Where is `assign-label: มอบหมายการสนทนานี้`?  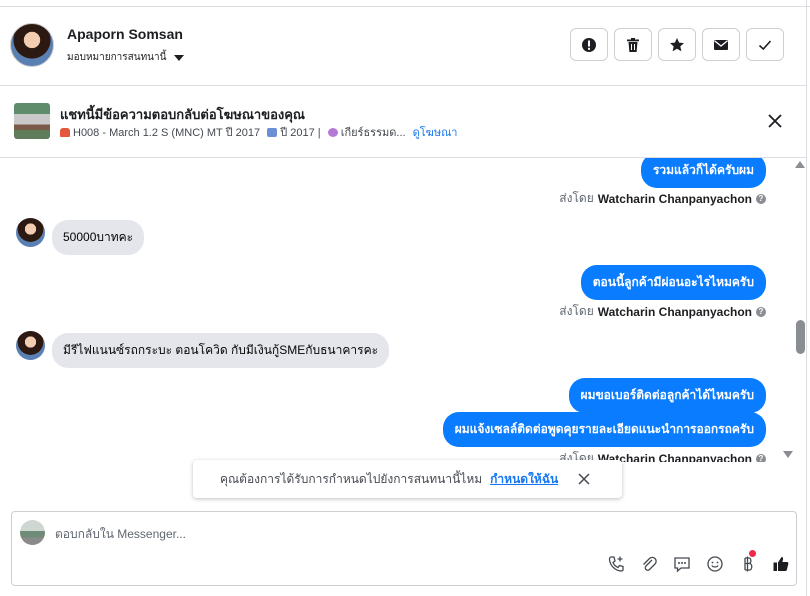 assign-label: มอบหมายการสนทนานี้ is located at coordinates (117, 57).